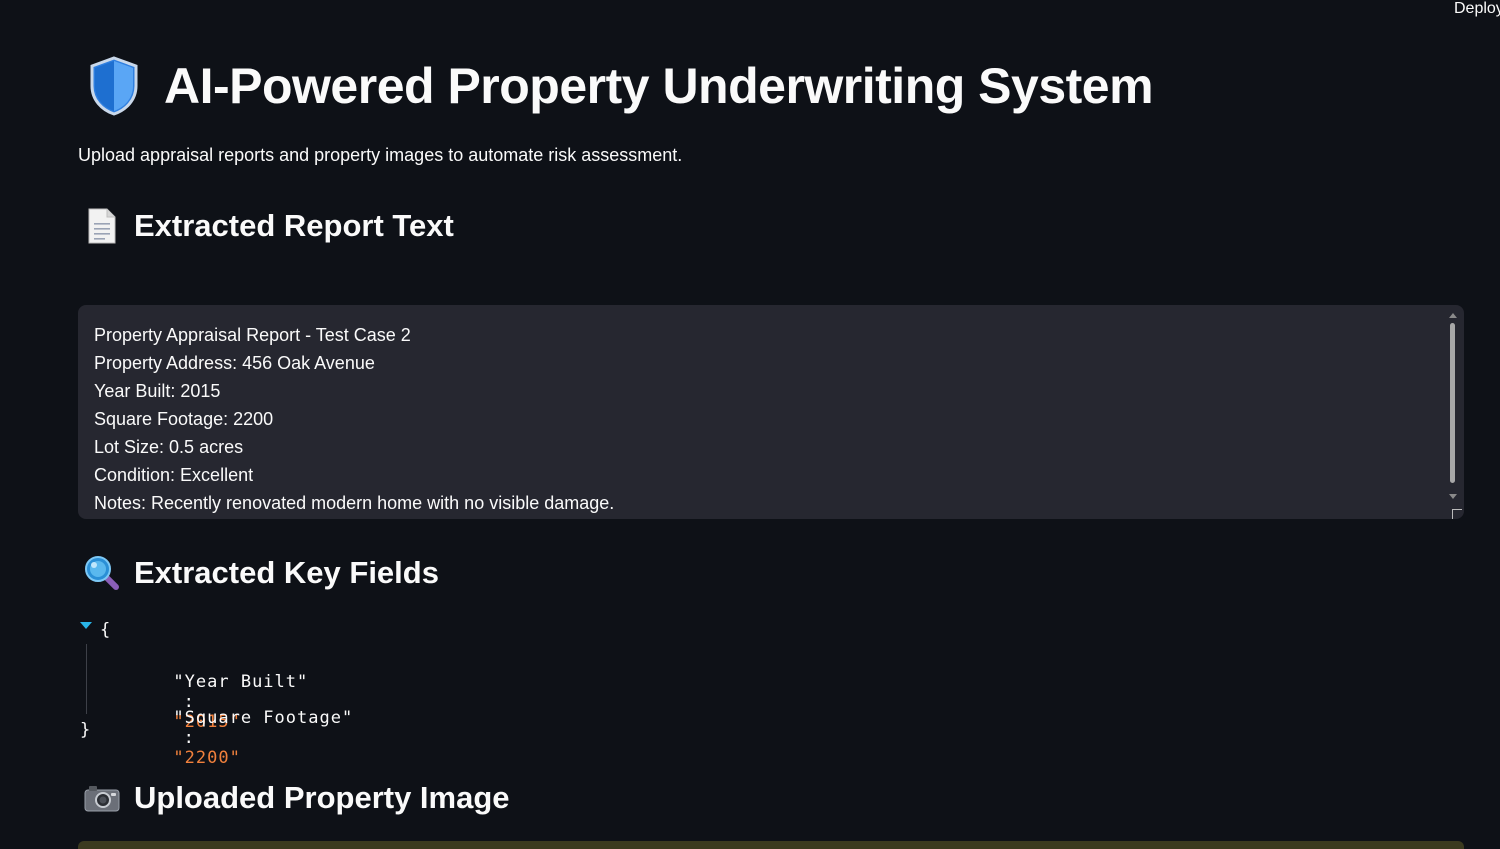  I want to click on report-text-heading-label: Extracted Report Text, so click(294, 225).